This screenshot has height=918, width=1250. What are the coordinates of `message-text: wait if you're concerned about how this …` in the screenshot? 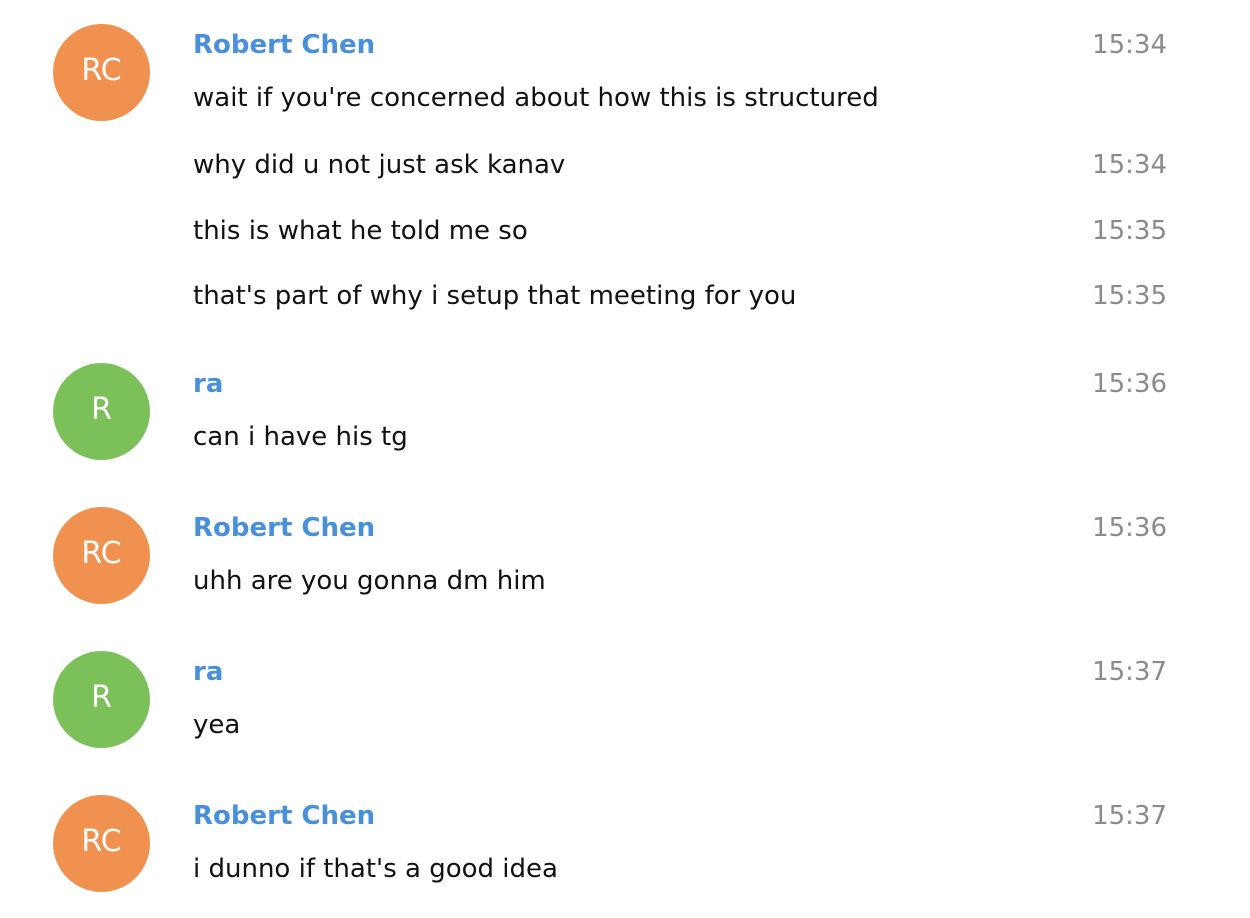 It's located at (536, 98).